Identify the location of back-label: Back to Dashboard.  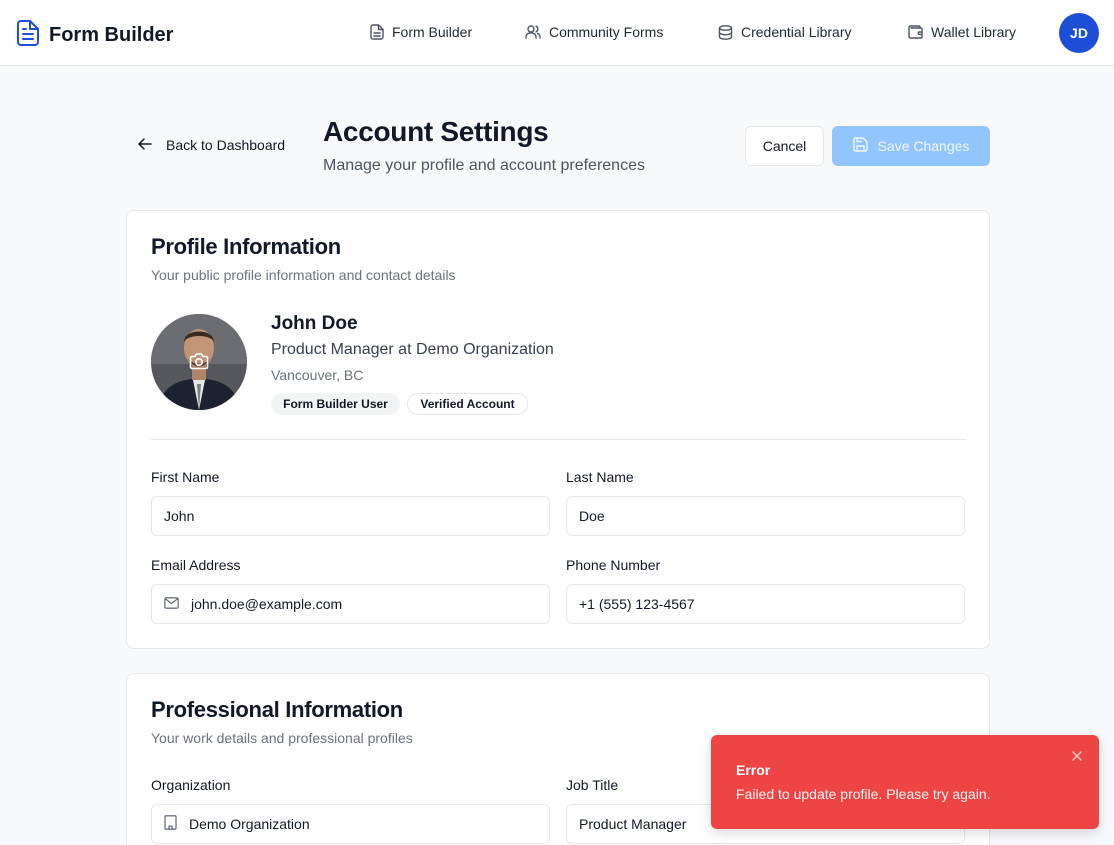
(226, 145).